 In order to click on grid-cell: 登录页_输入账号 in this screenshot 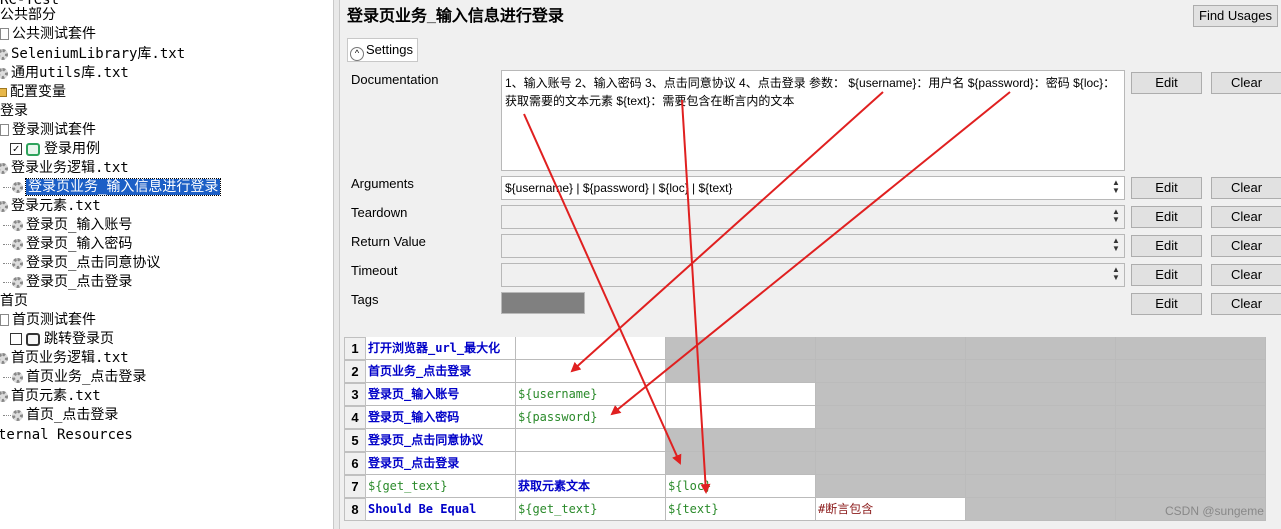, I will do `click(441, 394)`.